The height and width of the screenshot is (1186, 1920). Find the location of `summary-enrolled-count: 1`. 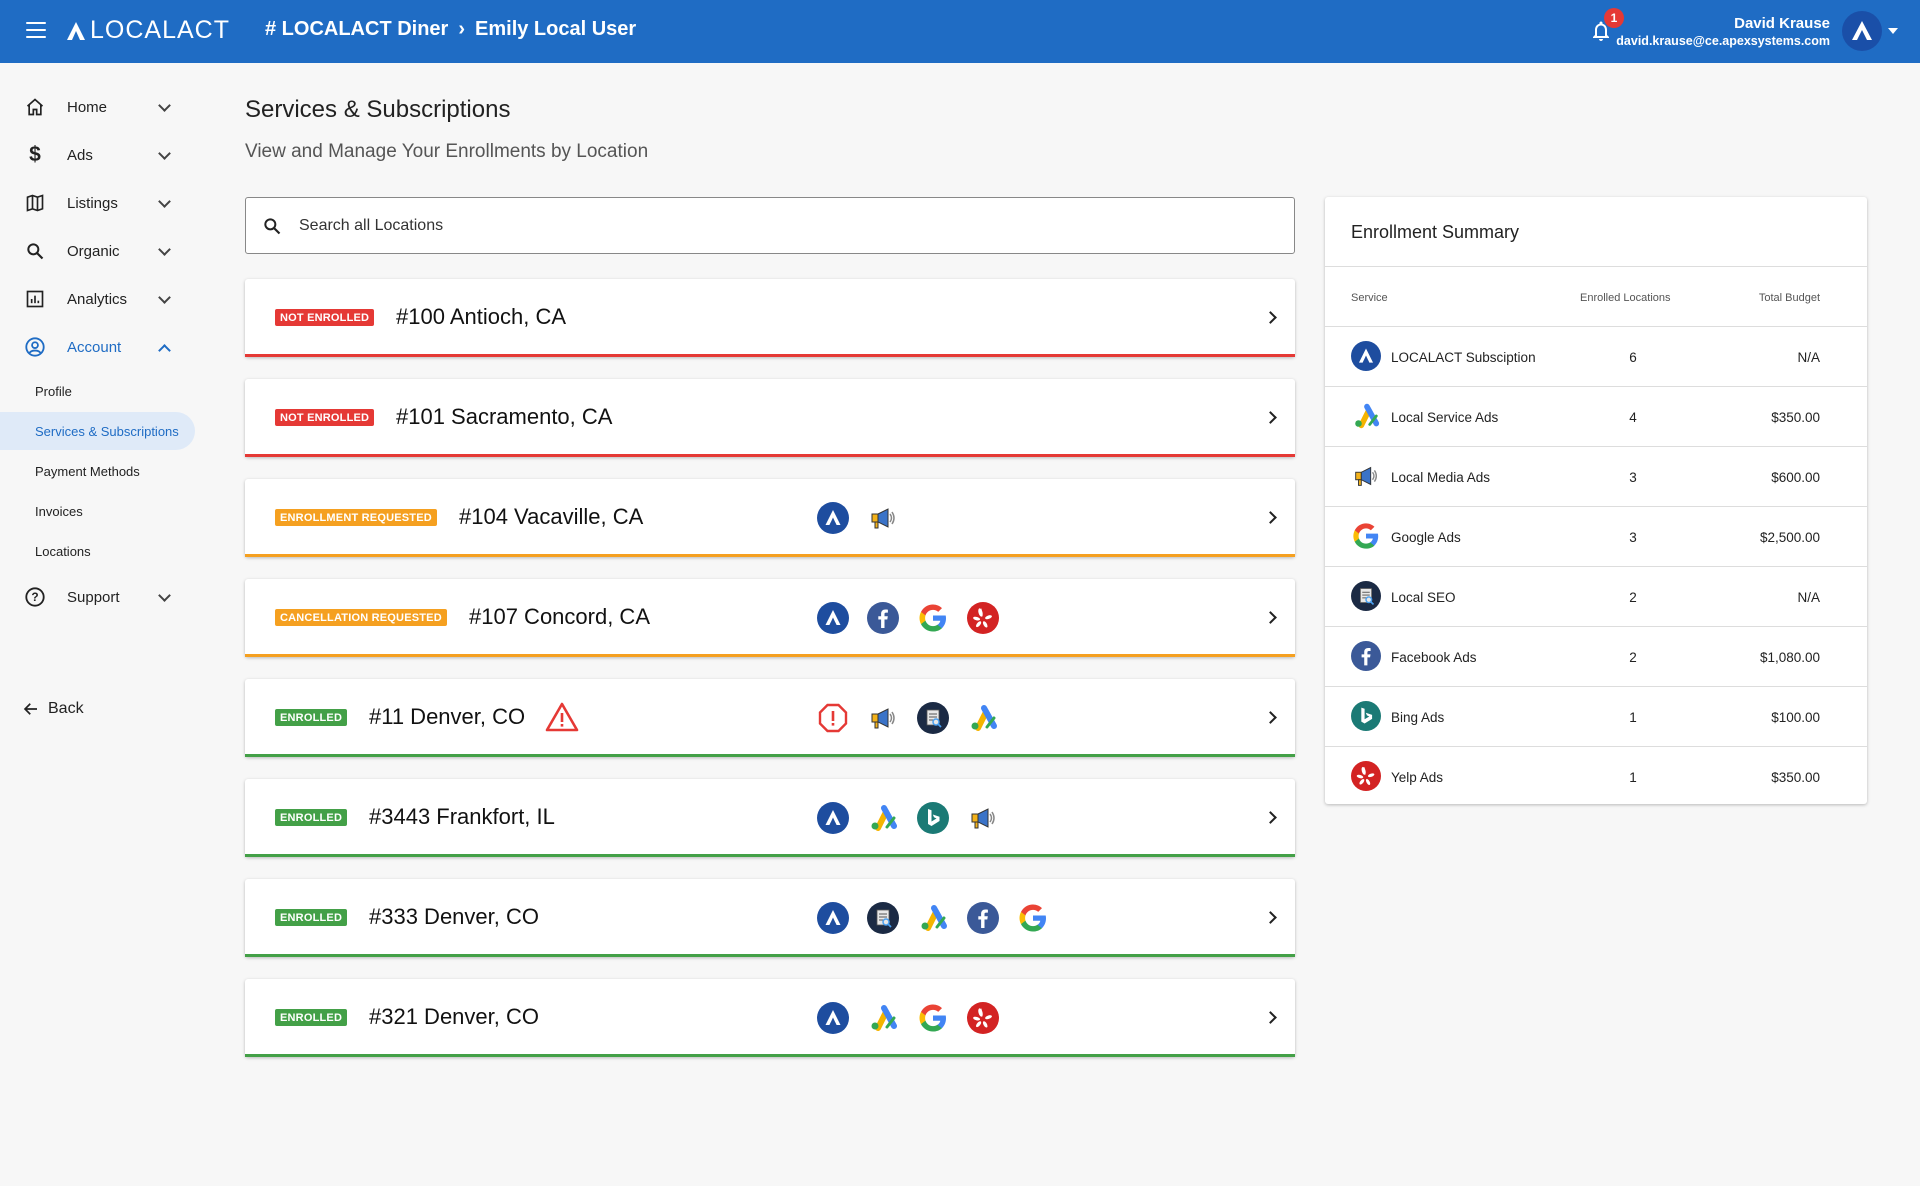

summary-enrolled-count: 1 is located at coordinates (1633, 717).